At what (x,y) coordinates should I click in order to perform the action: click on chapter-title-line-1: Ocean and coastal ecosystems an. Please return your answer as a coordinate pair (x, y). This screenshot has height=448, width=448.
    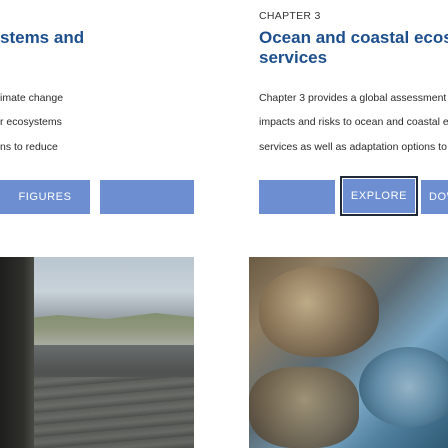
    Looking at the image, I should click on (353, 38).